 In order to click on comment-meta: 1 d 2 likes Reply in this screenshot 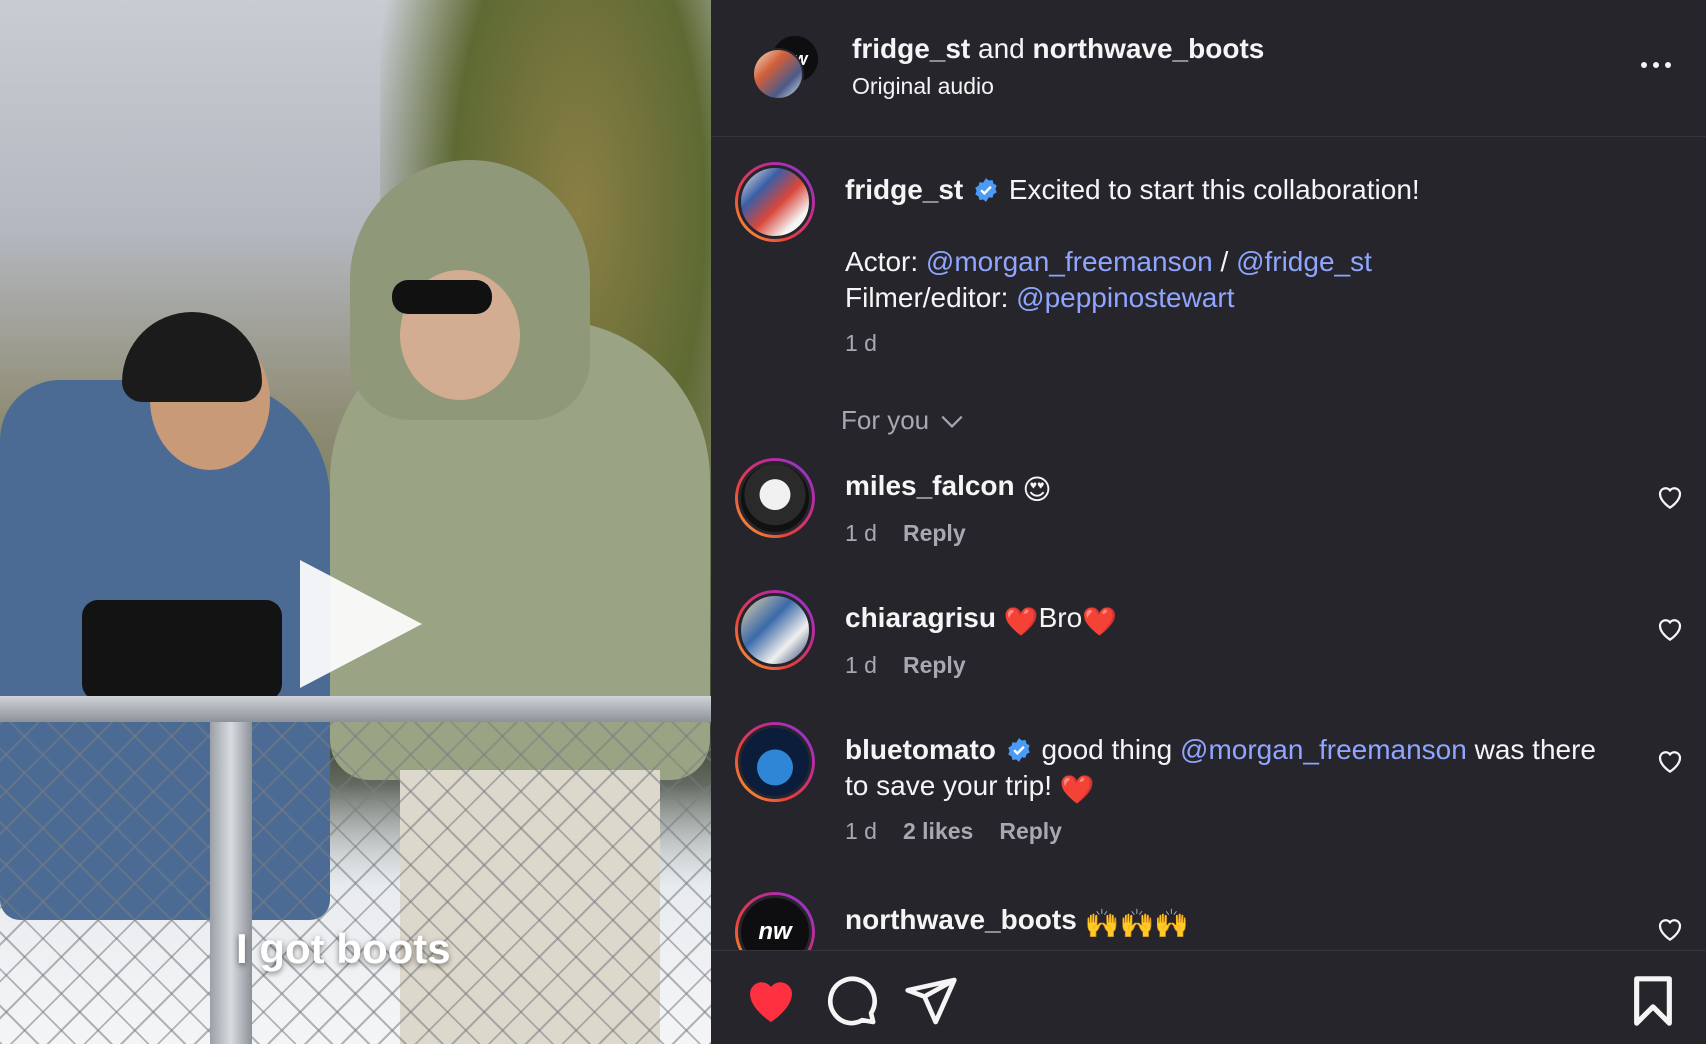, I will do `click(953, 831)`.